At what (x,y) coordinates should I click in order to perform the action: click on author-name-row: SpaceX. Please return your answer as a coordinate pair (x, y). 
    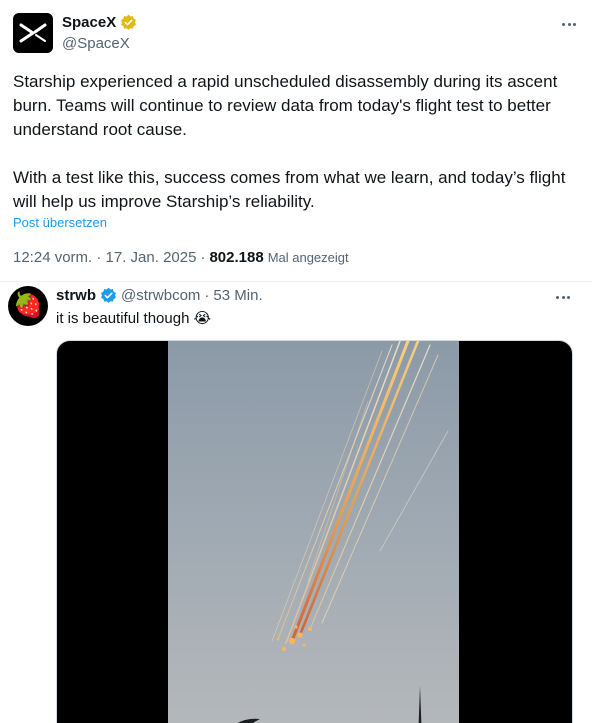
    Looking at the image, I should click on (99, 22).